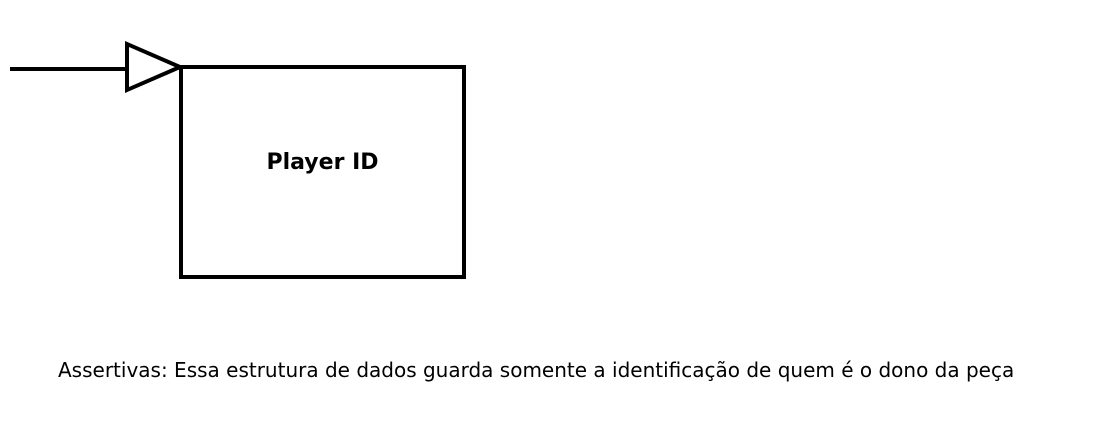 The image size is (1101, 423). I want to click on incoming-arrow-head, so click(155, 67).